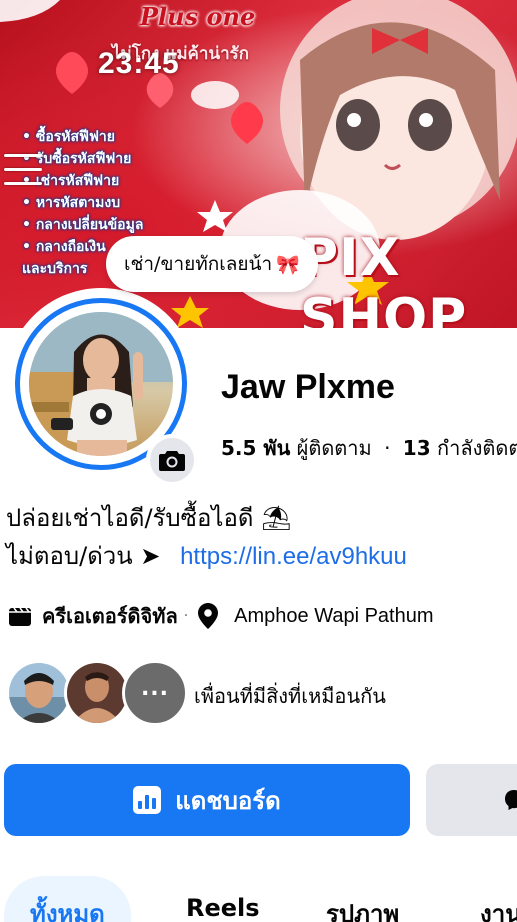 This screenshot has height=922, width=517. Describe the element at coordinates (255, 448) in the screenshot. I see `followers-count: 5.5 พัน` at that location.